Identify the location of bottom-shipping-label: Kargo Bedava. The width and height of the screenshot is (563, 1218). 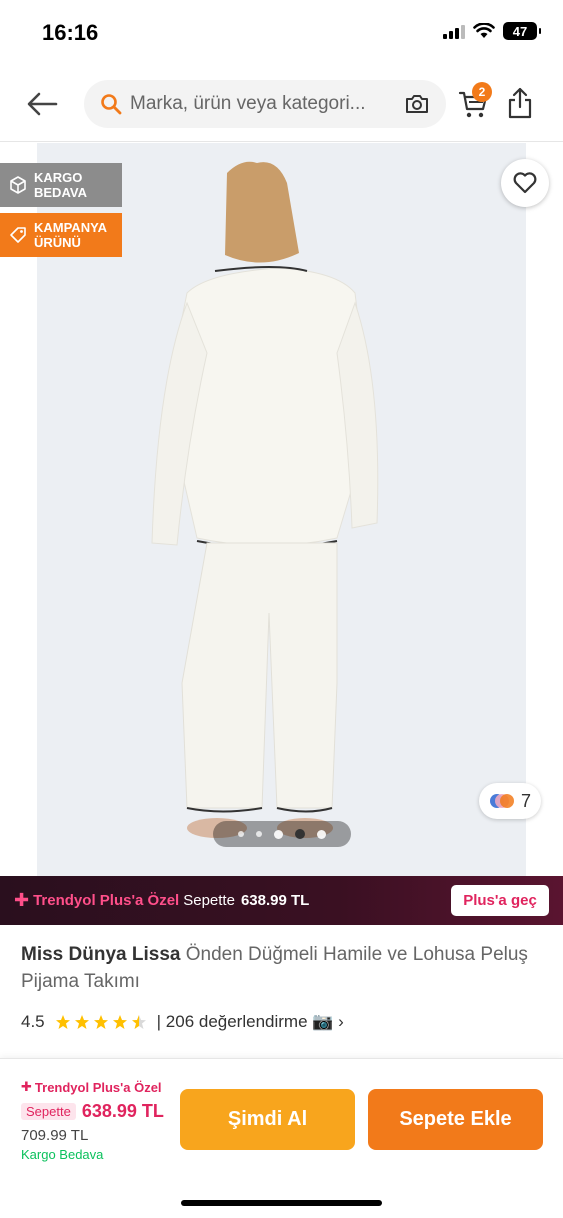
(62, 1154).